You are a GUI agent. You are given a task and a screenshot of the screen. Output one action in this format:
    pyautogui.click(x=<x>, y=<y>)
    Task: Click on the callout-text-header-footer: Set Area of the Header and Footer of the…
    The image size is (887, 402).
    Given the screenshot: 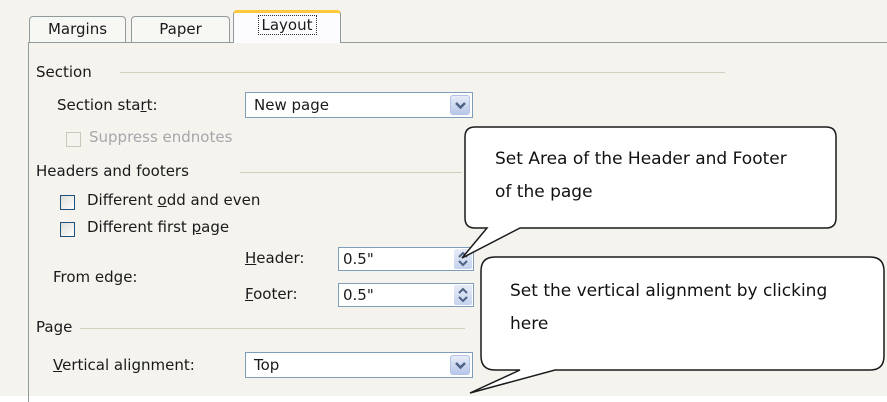 What is the action you would take?
    pyautogui.click(x=641, y=175)
    